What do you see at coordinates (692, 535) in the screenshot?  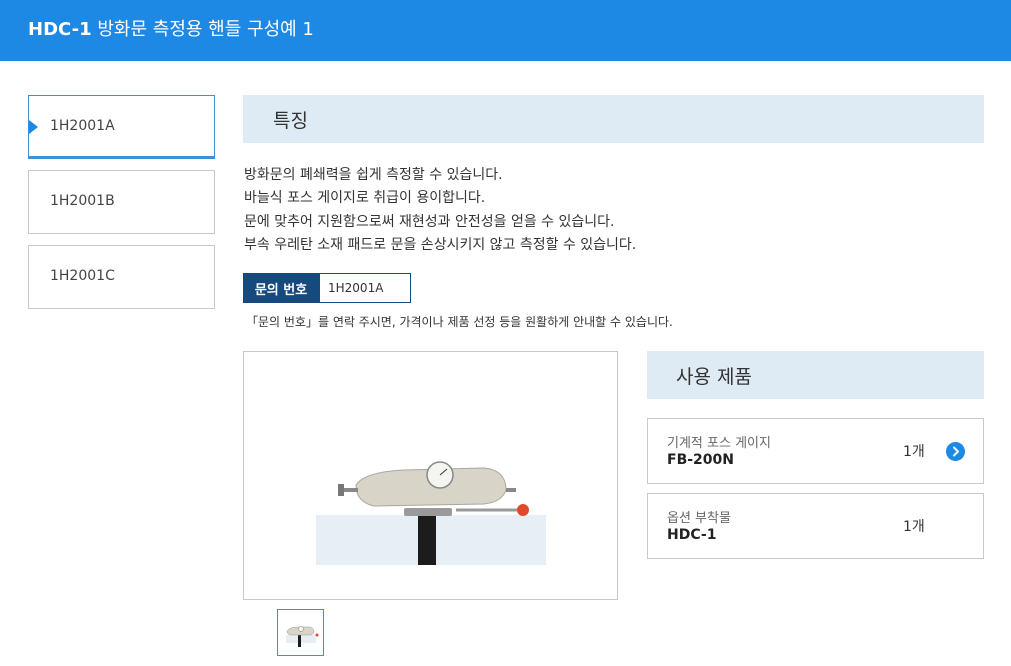 I see `product-name: HDC-1` at bounding box center [692, 535].